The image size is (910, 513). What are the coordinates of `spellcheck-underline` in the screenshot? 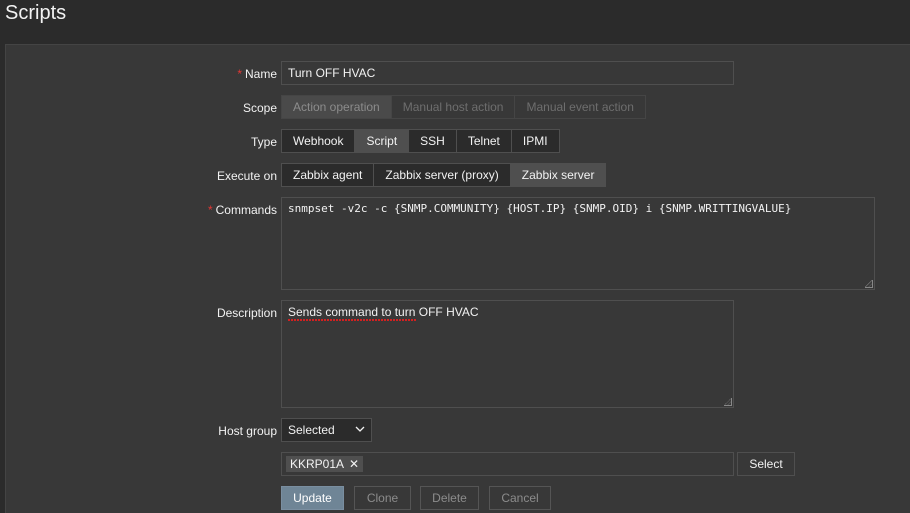 It's located at (352, 320).